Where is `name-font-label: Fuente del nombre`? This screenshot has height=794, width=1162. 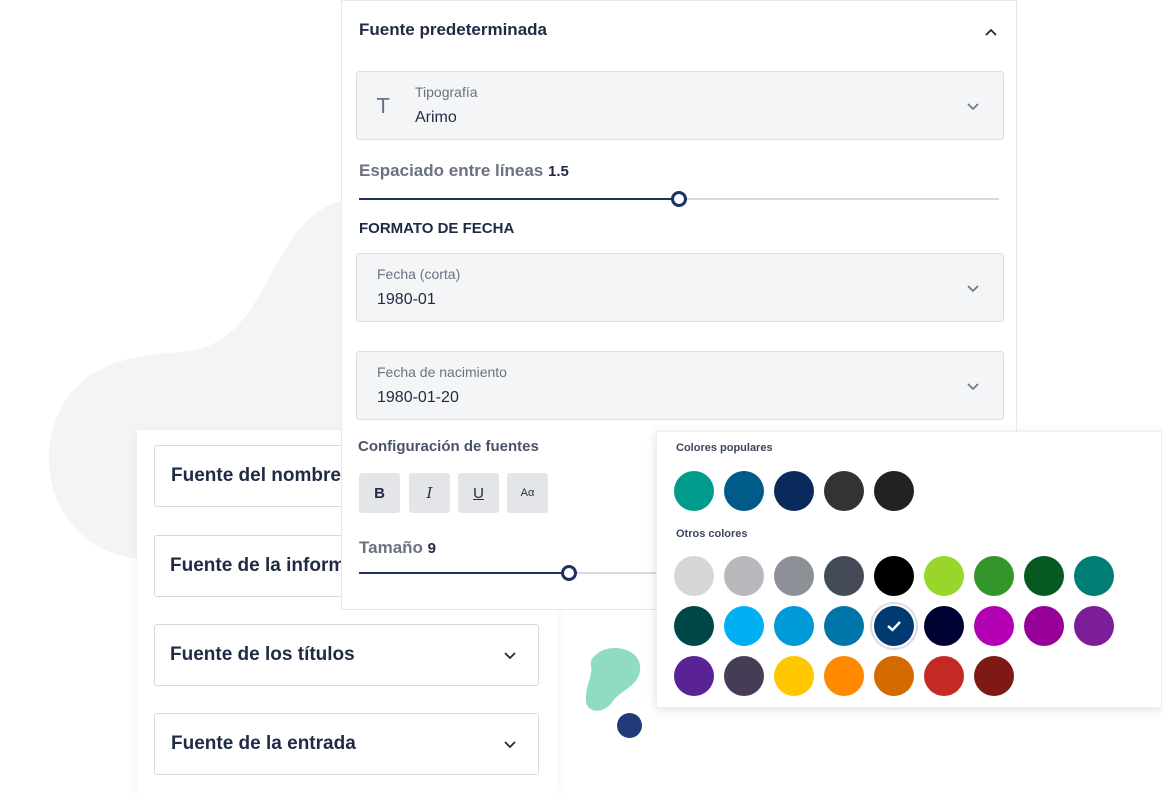 name-font-label: Fuente del nombre is located at coordinates (256, 475).